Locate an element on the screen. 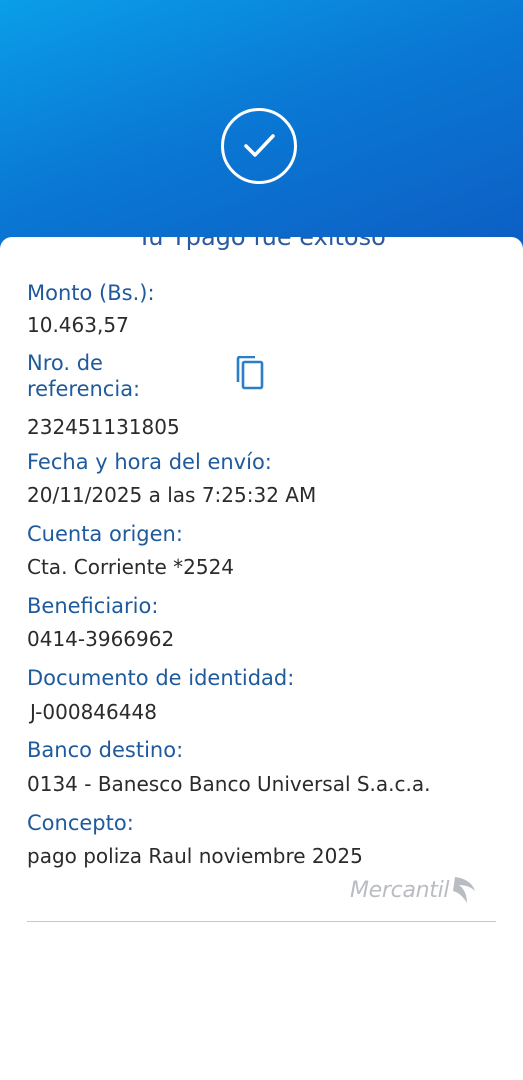 The height and width of the screenshot is (1080, 523). success-headline: Tu Tpago fue exitoso is located at coordinates (261, 244).